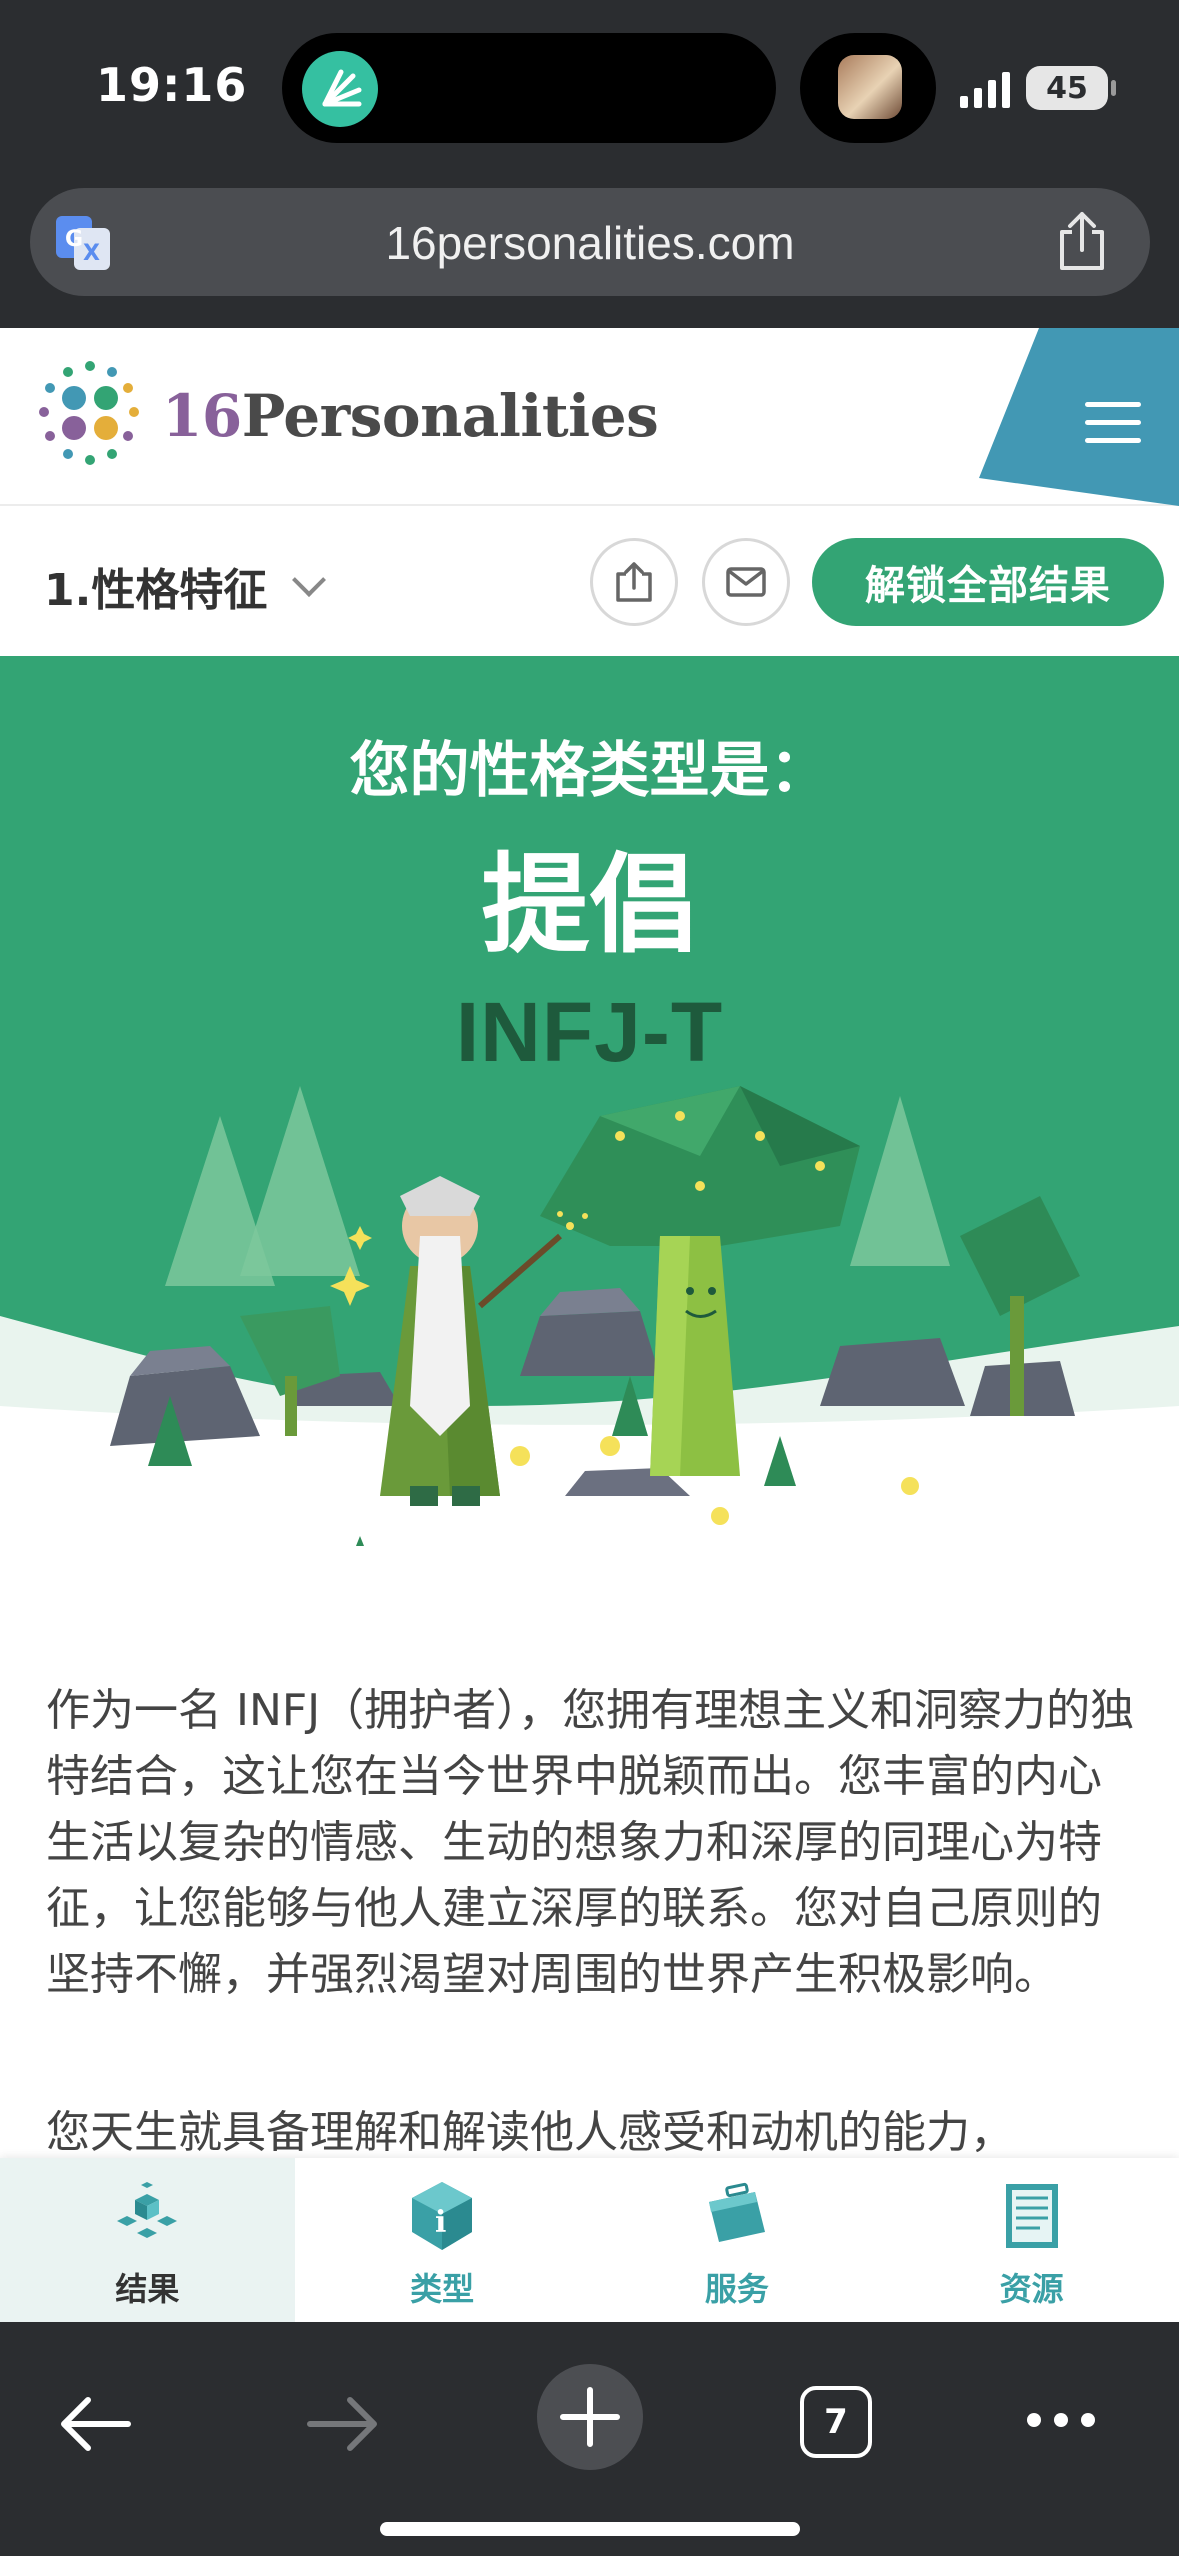  Describe the element at coordinates (450, 416) in the screenshot. I see `logo-word: Personalities` at that location.